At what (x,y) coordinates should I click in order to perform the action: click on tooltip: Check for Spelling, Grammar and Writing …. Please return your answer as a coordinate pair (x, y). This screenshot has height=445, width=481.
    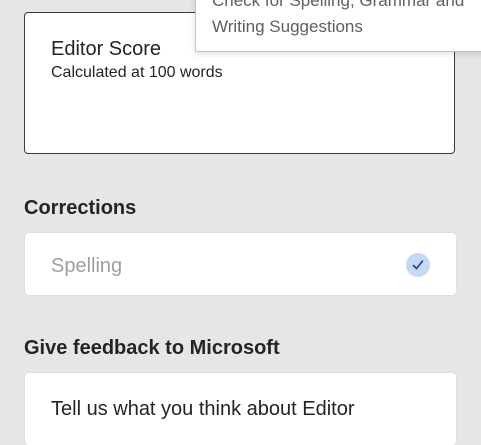
    Looking at the image, I should click on (338, 26).